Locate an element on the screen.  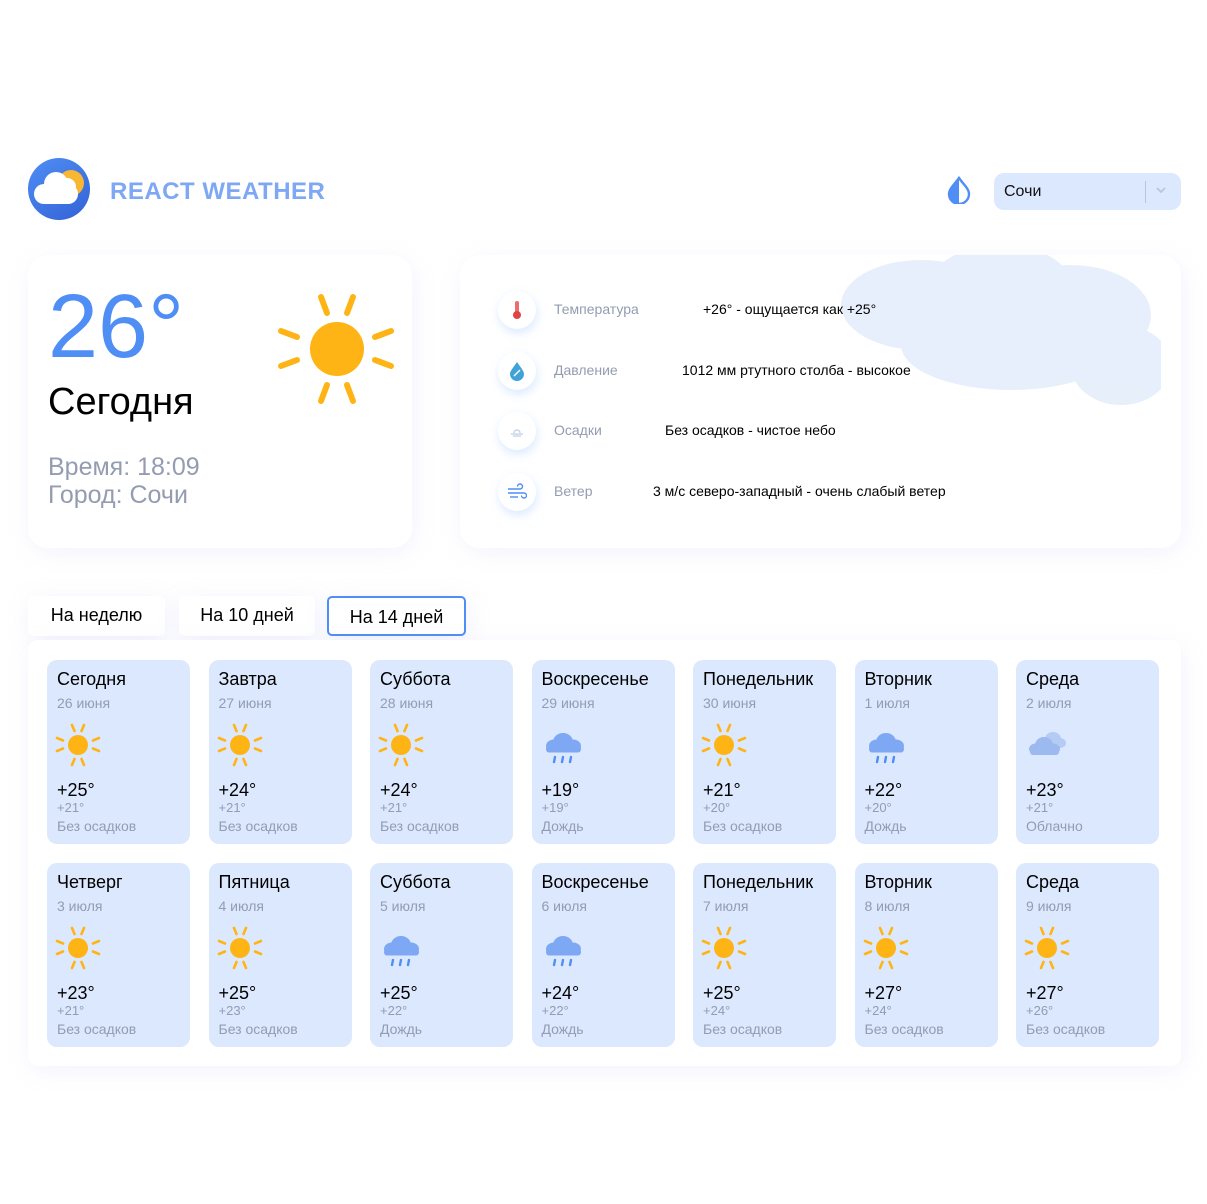
forecast-max-temp: +21° is located at coordinates (722, 790).